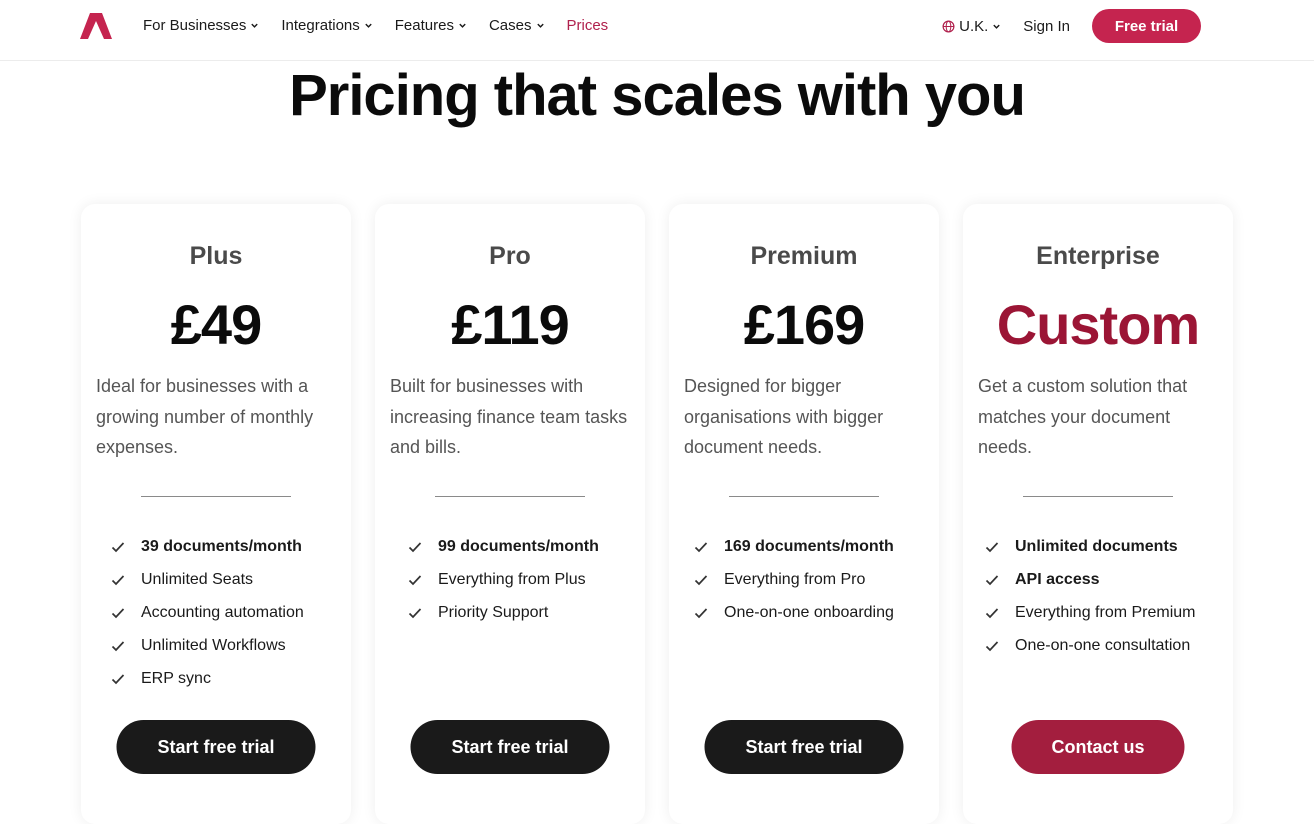 This screenshot has width=1314, height=824. I want to click on nav-item-label: Features, so click(424, 25).